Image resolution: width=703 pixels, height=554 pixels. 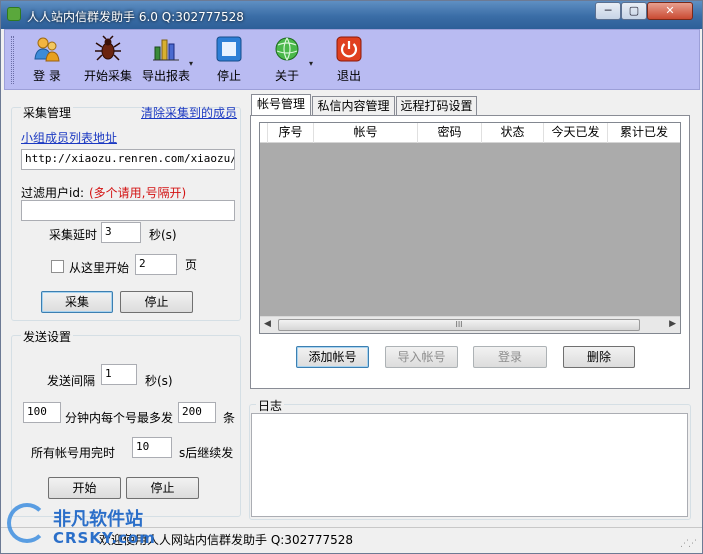 I want to click on watermark-line1: 非凡软件站, so click(x=98, y=519).